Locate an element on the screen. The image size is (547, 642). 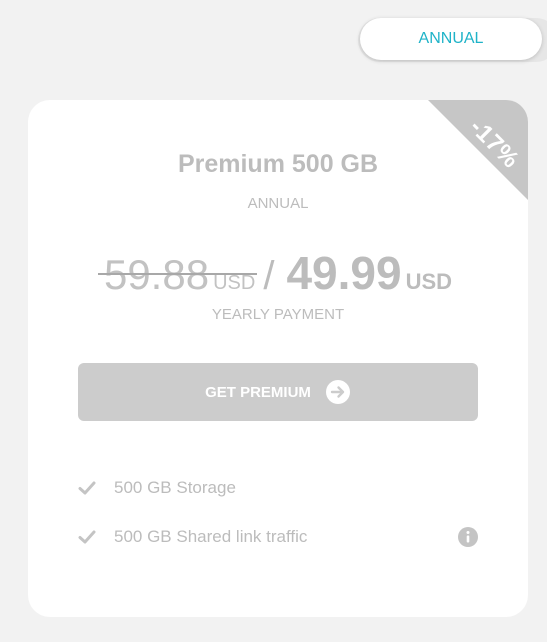
billing-toggle-annual-option: ANNUAL is located at coordinates (451, 39).